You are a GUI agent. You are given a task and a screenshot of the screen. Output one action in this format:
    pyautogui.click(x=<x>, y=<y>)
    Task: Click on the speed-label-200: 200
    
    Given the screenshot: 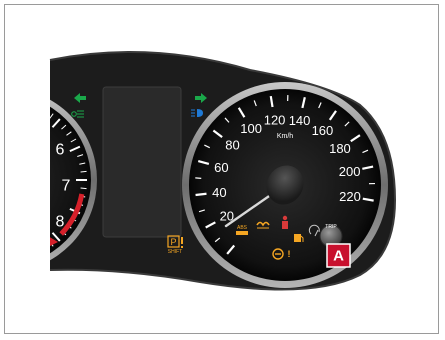 What is the action you would take?
    pyautogui.click(x=350, y=171)
    